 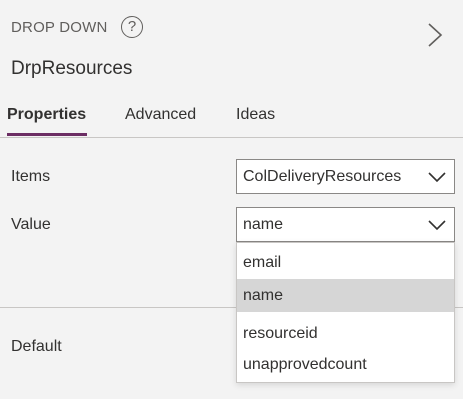 What do you see at coordinates (31, 224) in the screenshot?
I see `value-label: Value` at bounding box center [31, 224].